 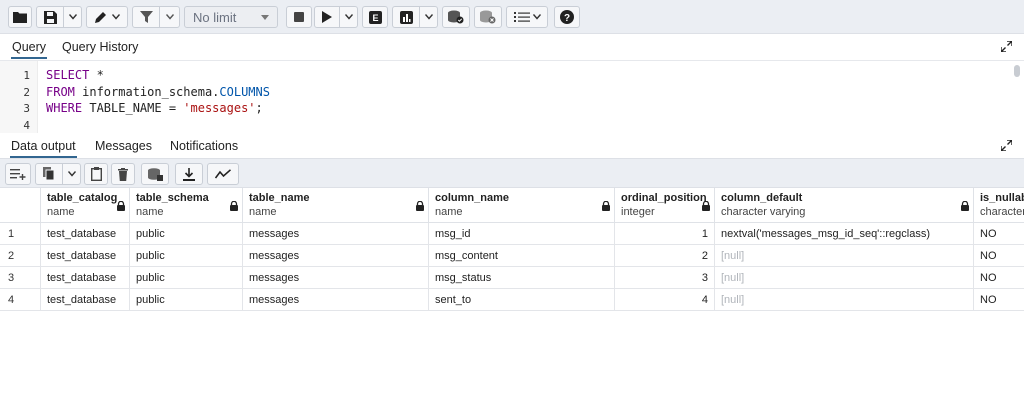 I want to click on row-number: 1, so click(x=20, y=234).